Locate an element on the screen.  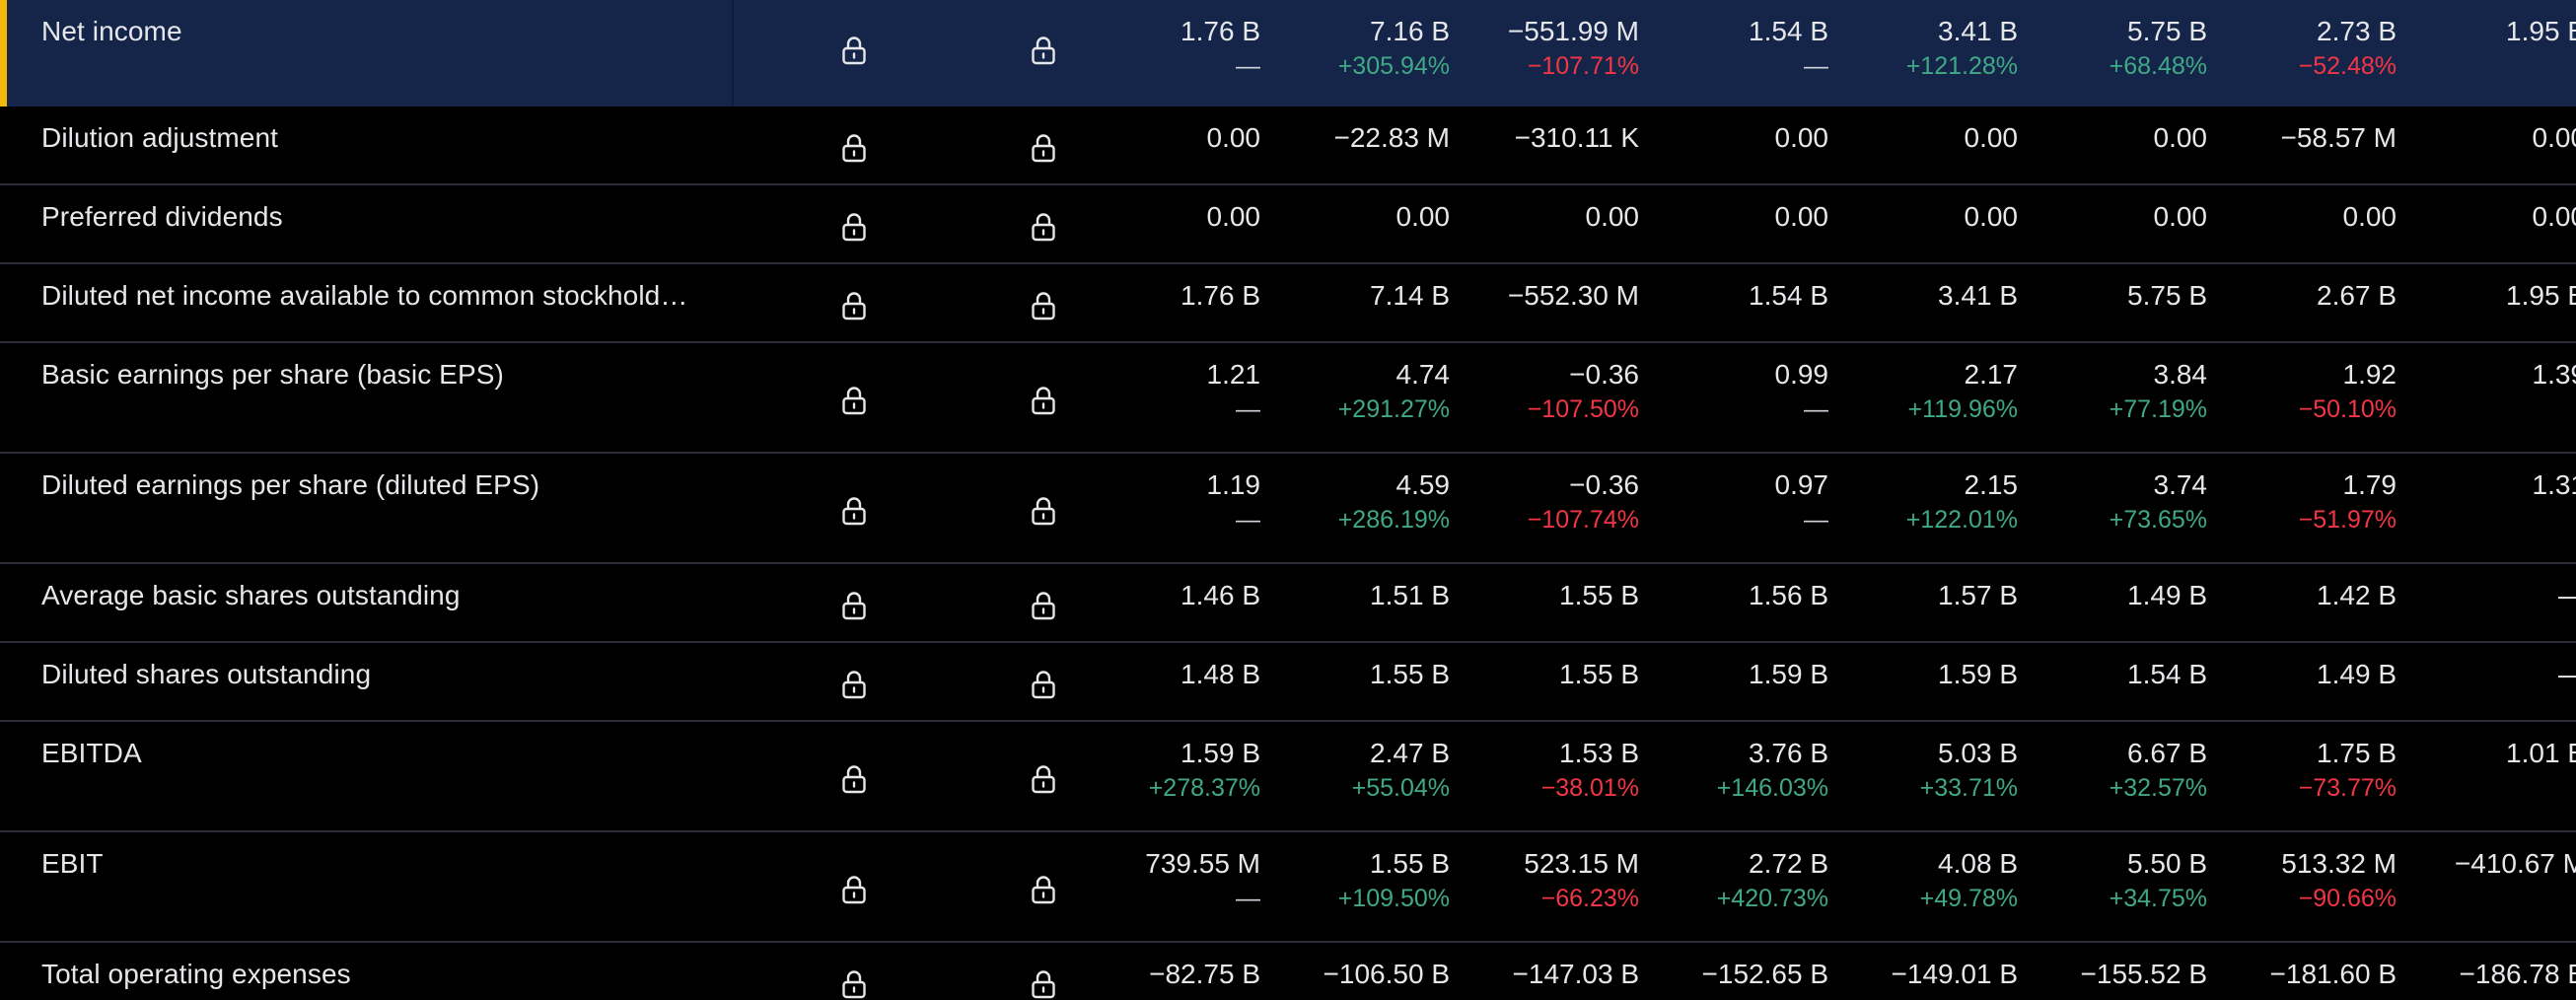
cell-value: −149.01 B is located at coordinates (1954, 974).